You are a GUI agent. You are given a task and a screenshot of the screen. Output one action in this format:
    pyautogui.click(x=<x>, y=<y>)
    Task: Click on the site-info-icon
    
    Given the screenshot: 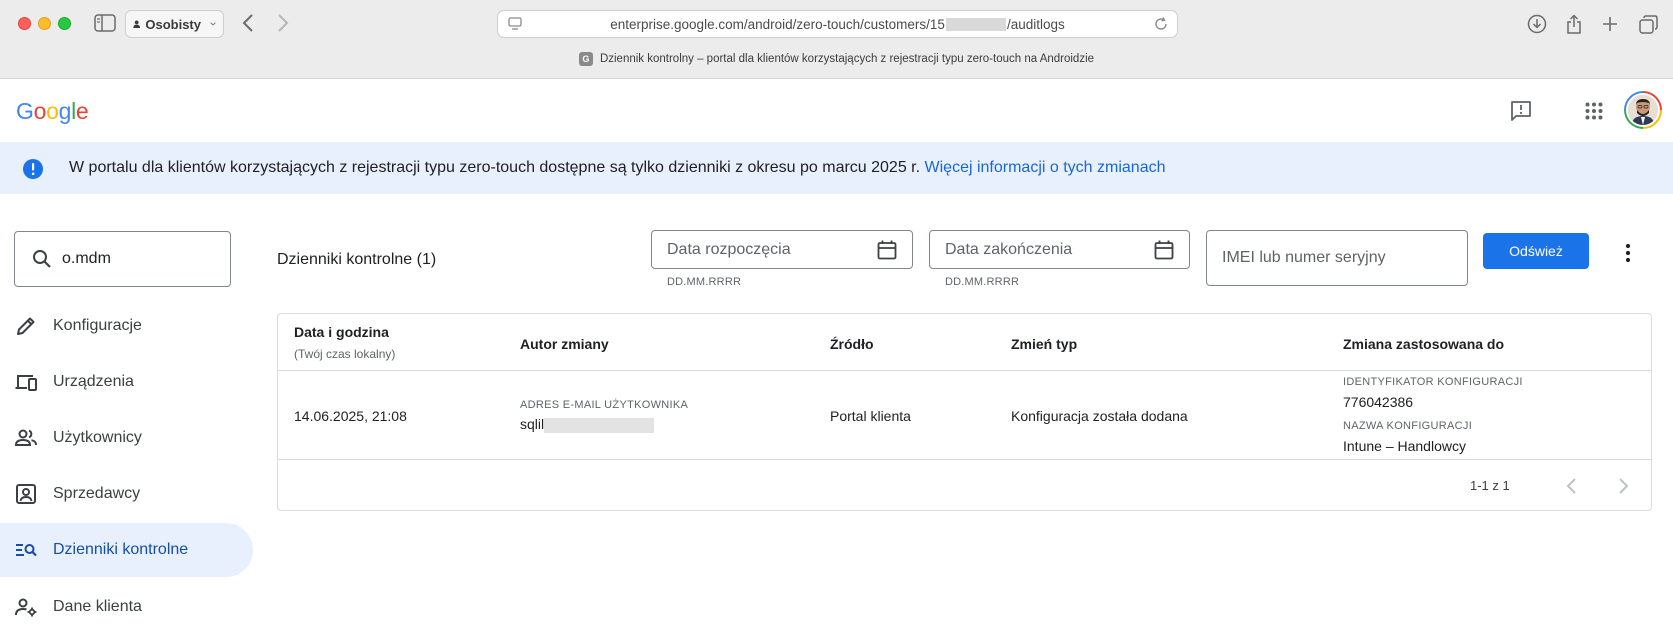 What is the action you would take?
    pyautogui.click(x=515, y=23)
    